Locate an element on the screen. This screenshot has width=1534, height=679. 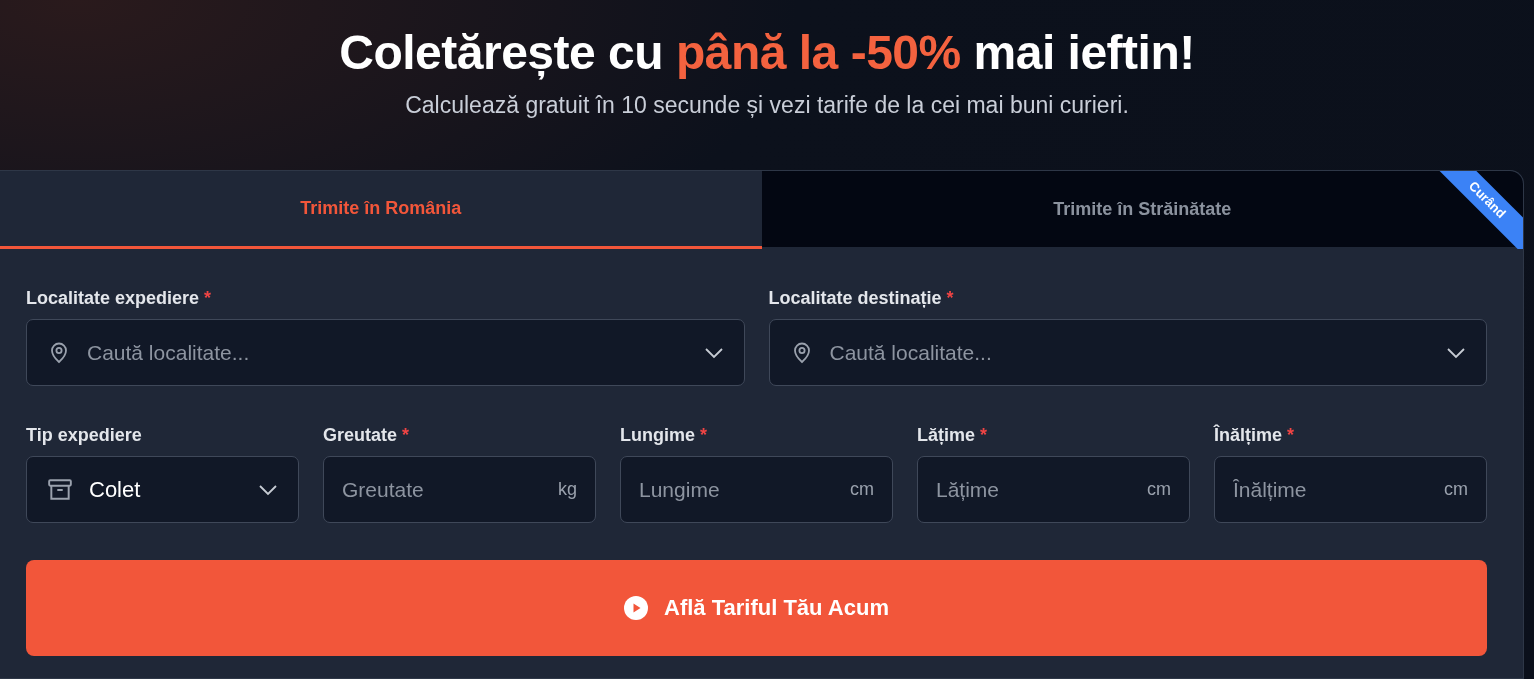
box-icon is located at coordinates (60, 489).